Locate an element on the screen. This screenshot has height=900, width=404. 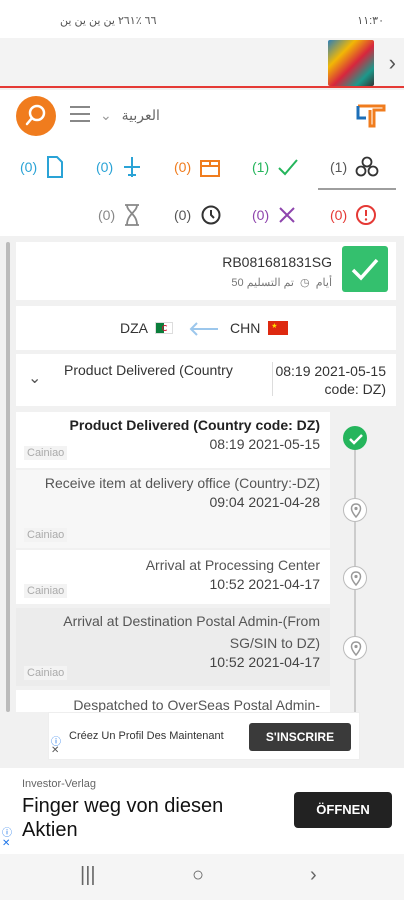
shipment-card: RB081681831SG 50 أيام ◷ تم التسليم is located at coordinates (206, 271).